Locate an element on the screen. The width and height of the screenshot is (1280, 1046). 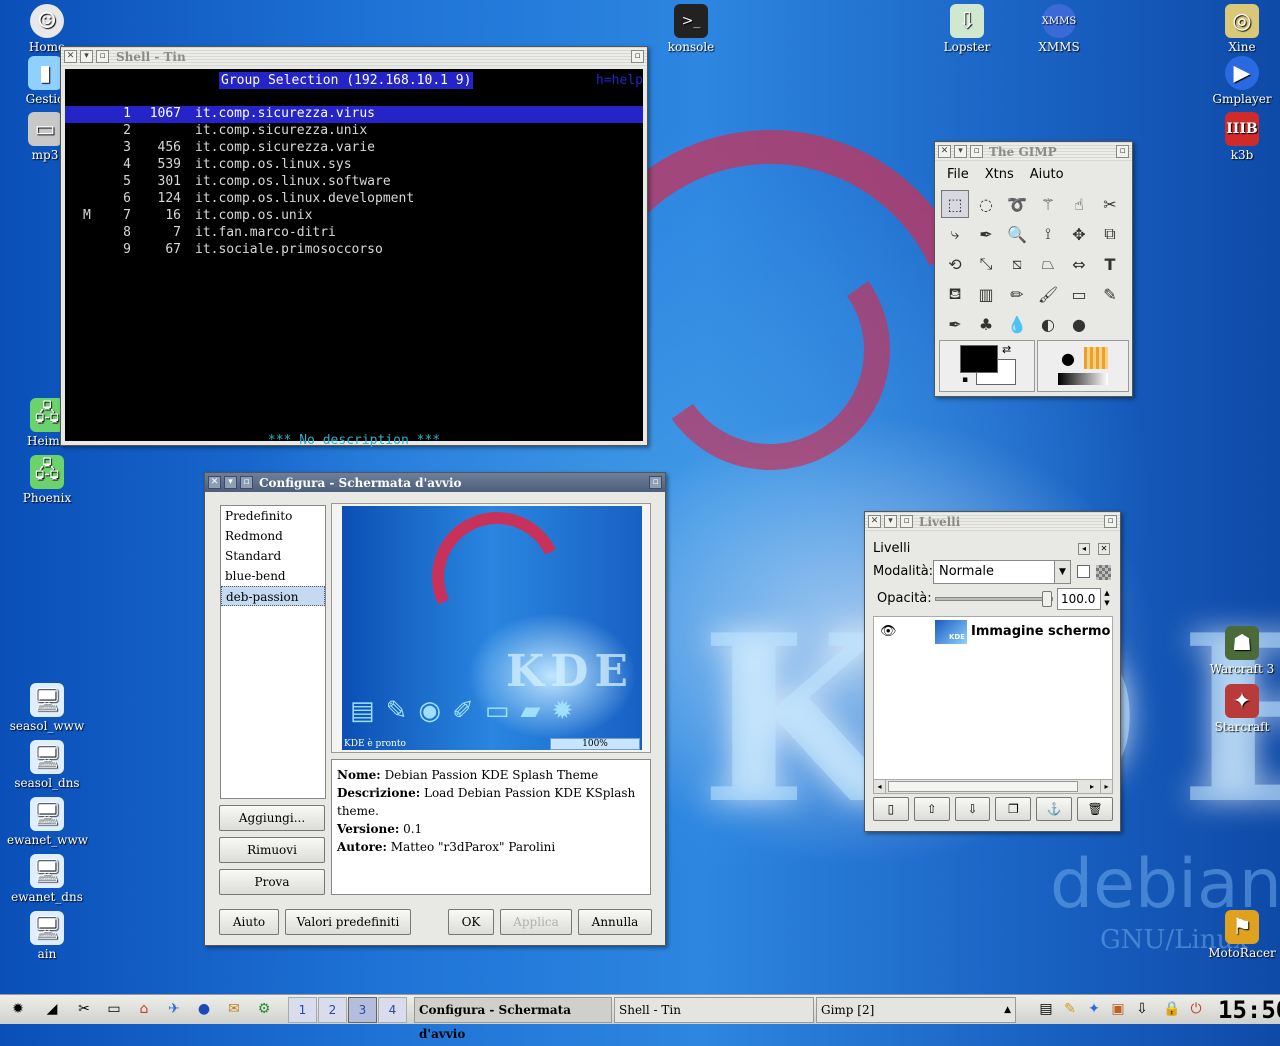
color-area: ⇄ ▪ is located at coordinates (987, 366).